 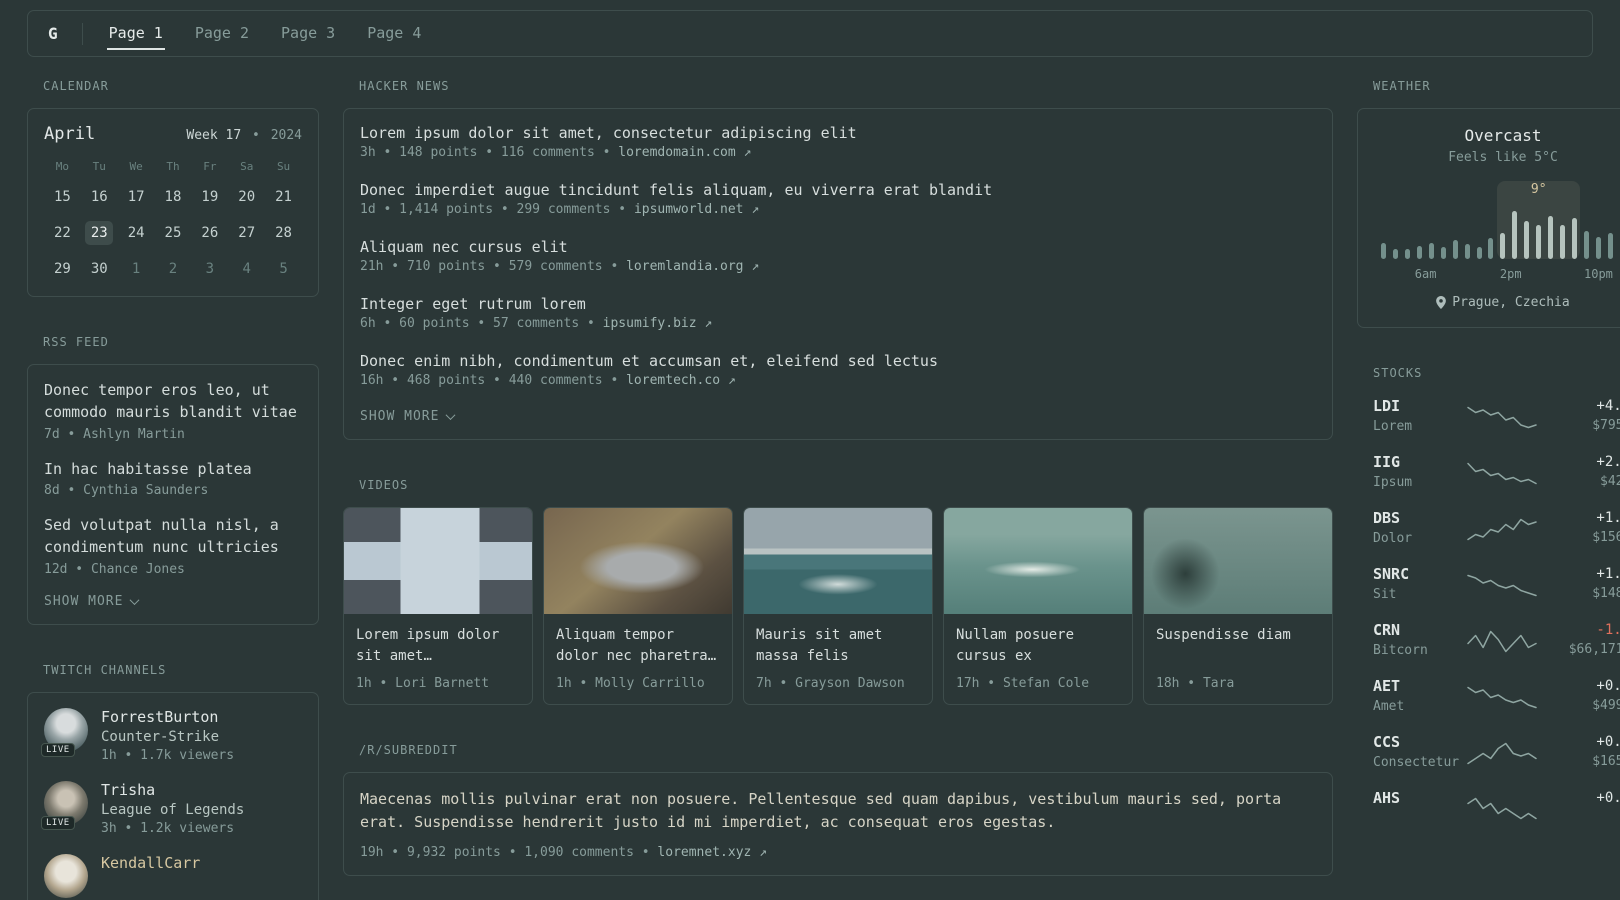 What do you see at coordinates (838, 247) in the screenshot?
I see `hn-item-title: Aliquam nec cursus elit` at bounding box center [838, 247].